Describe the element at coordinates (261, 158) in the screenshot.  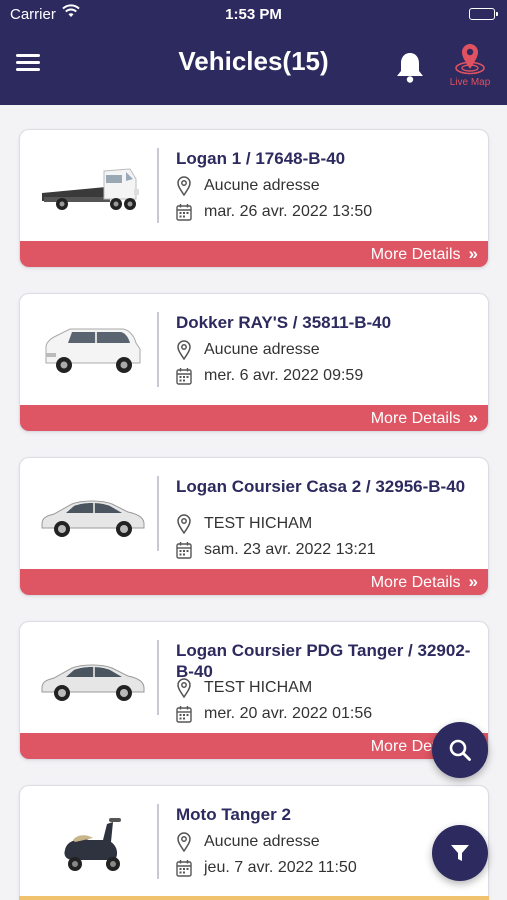
I see `vehicle-title: Logan 1 / 17648-B-40` at that location.